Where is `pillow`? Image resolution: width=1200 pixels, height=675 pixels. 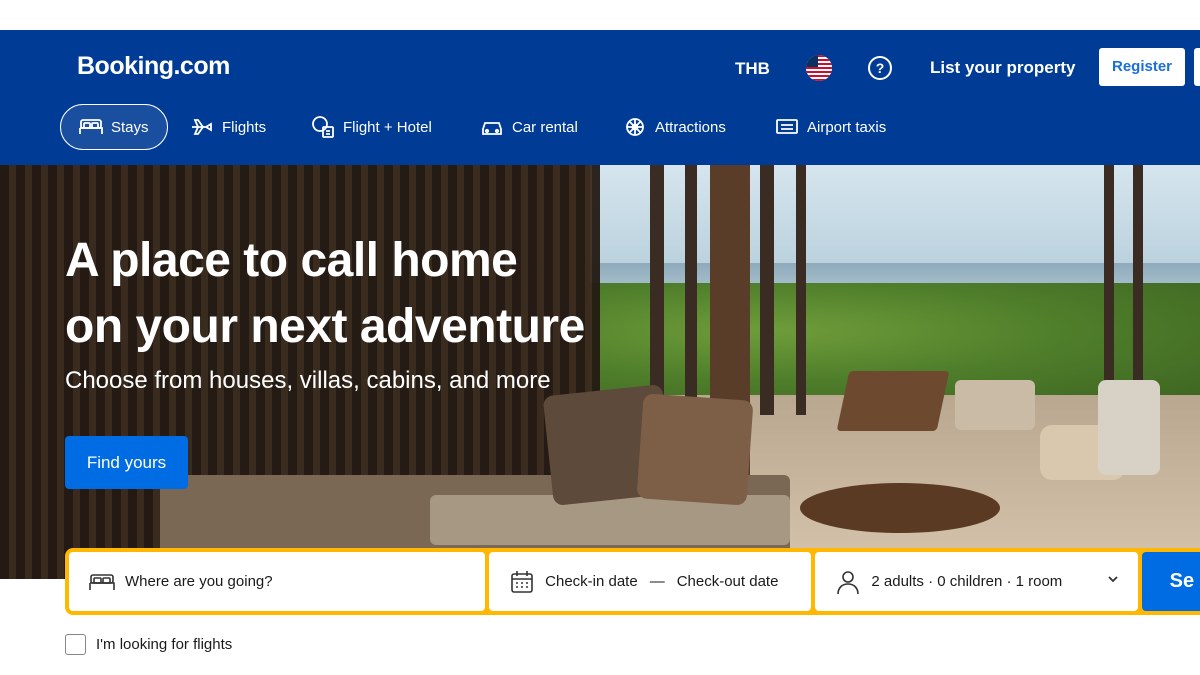 pillow is located at coordinates (695, 449).